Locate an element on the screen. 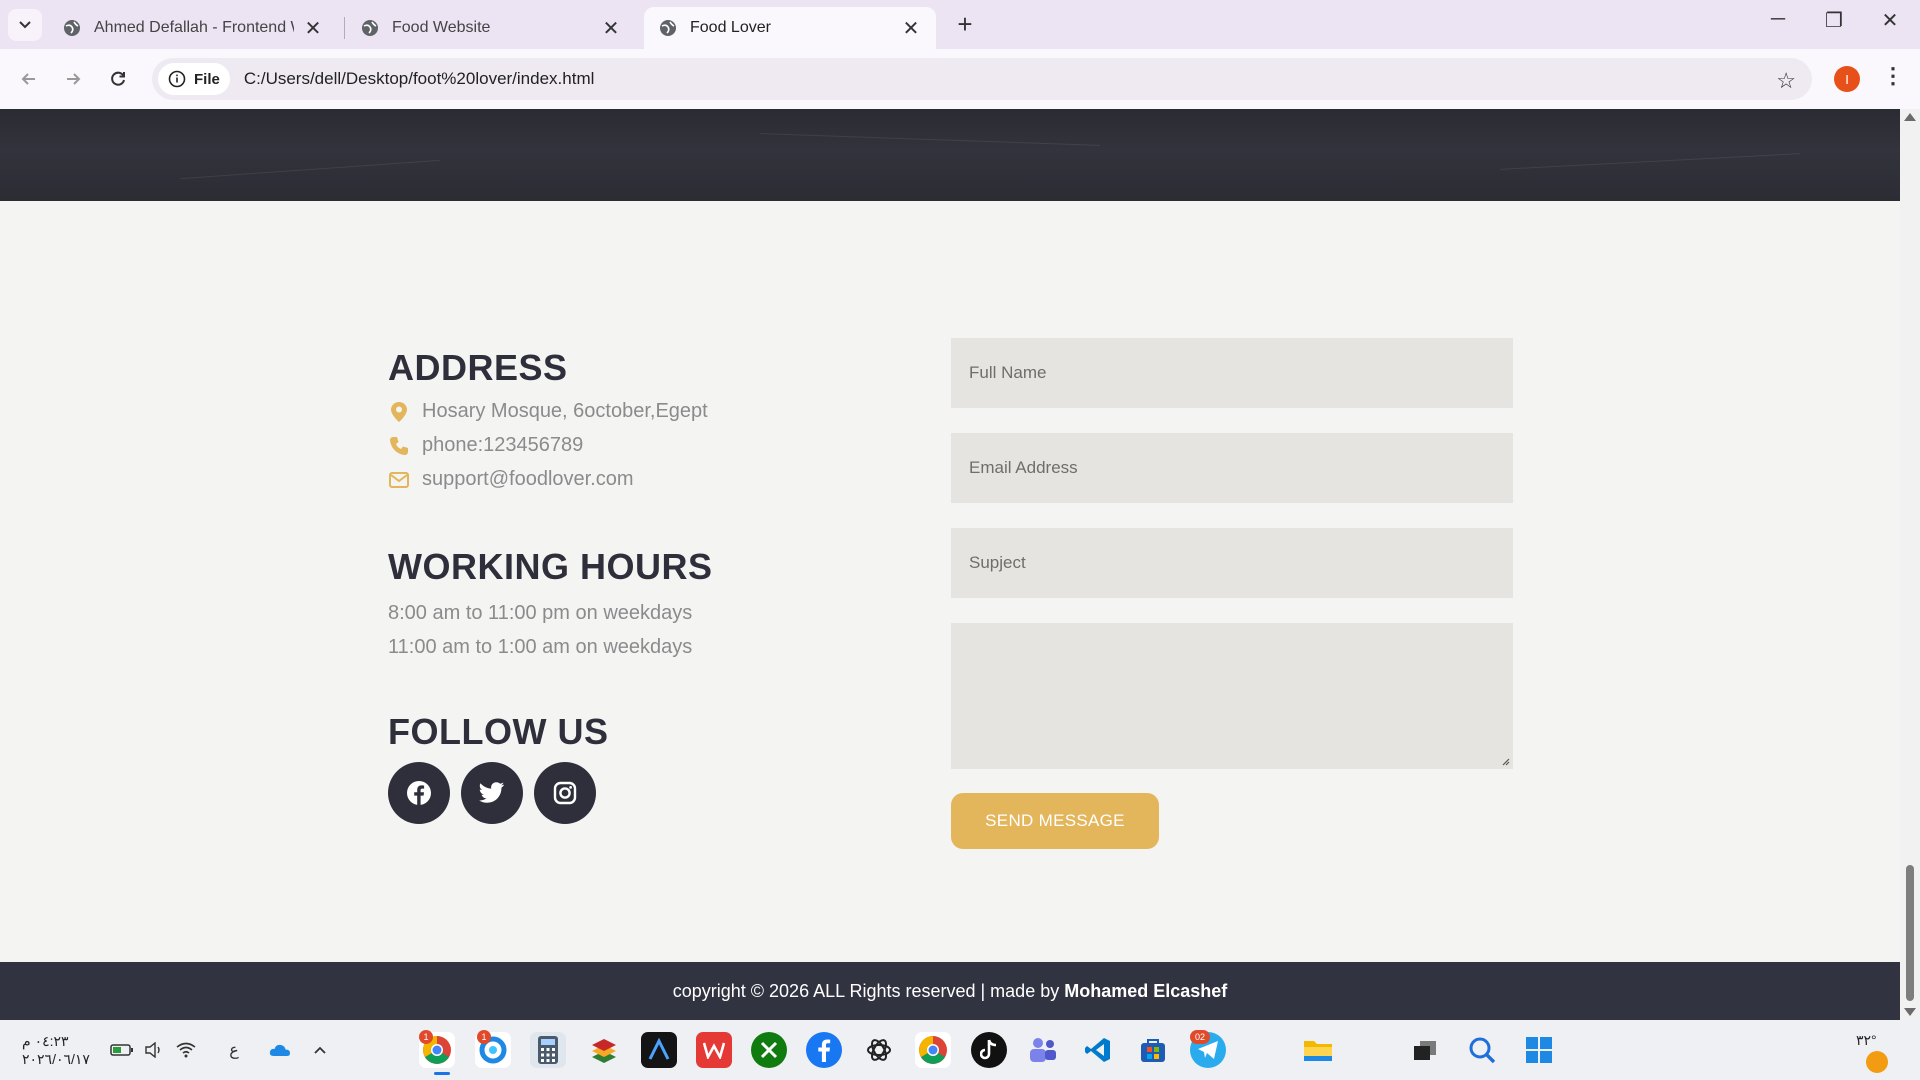  instagram-link is located at coordinates (565, 793).